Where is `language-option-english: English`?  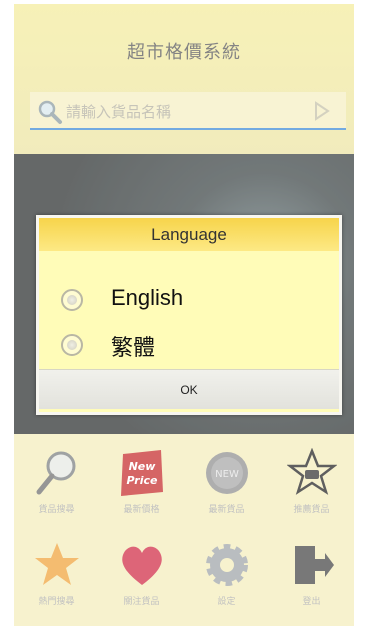 language-option-english: English is located at coordinates (189, 300).